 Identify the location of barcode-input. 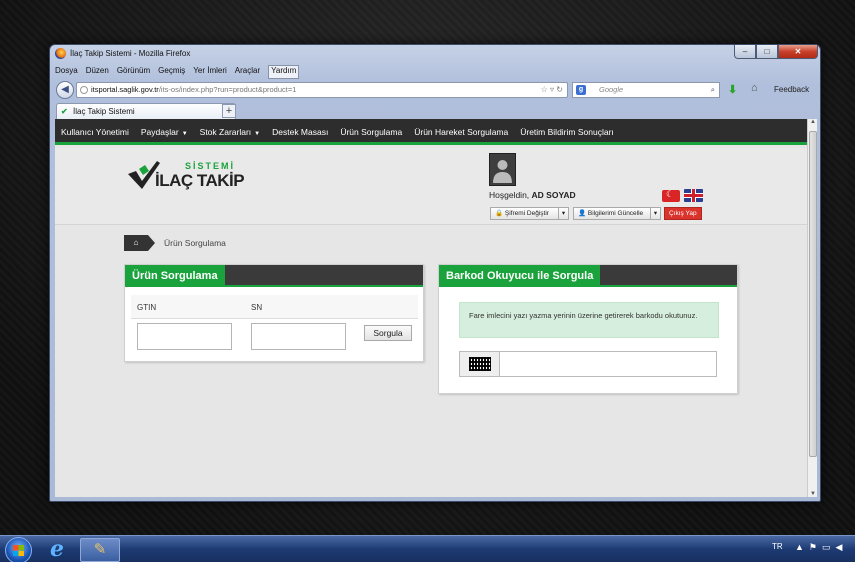
(607, 364).